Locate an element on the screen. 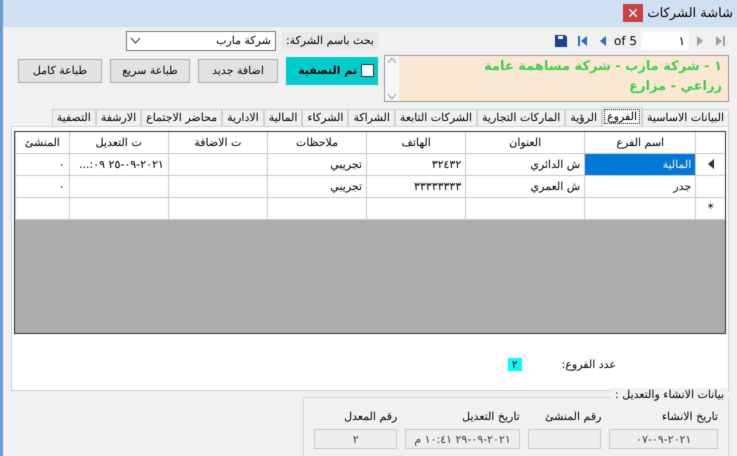 The width and height of the screenshot is (737, 456). readonly-field is located at coordinates (565, 439).